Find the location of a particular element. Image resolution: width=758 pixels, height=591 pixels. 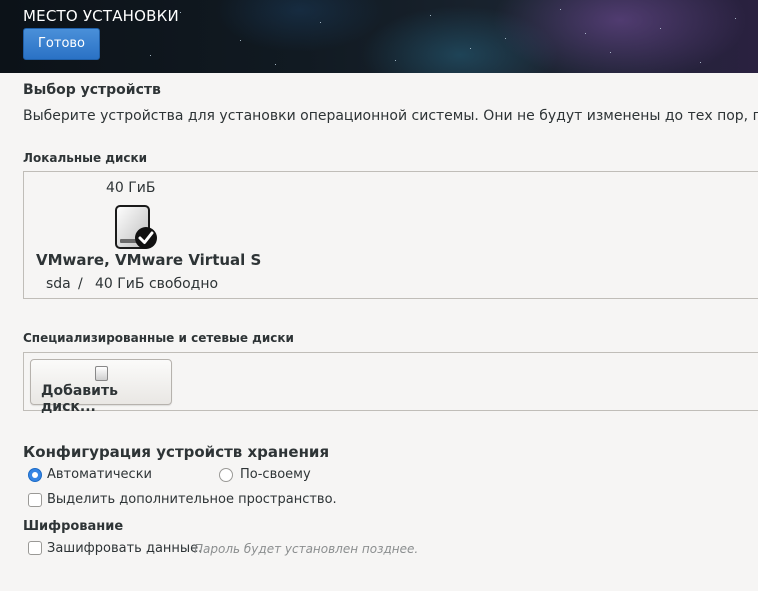

hard-disk-icon is located at coordinates (137, 228).